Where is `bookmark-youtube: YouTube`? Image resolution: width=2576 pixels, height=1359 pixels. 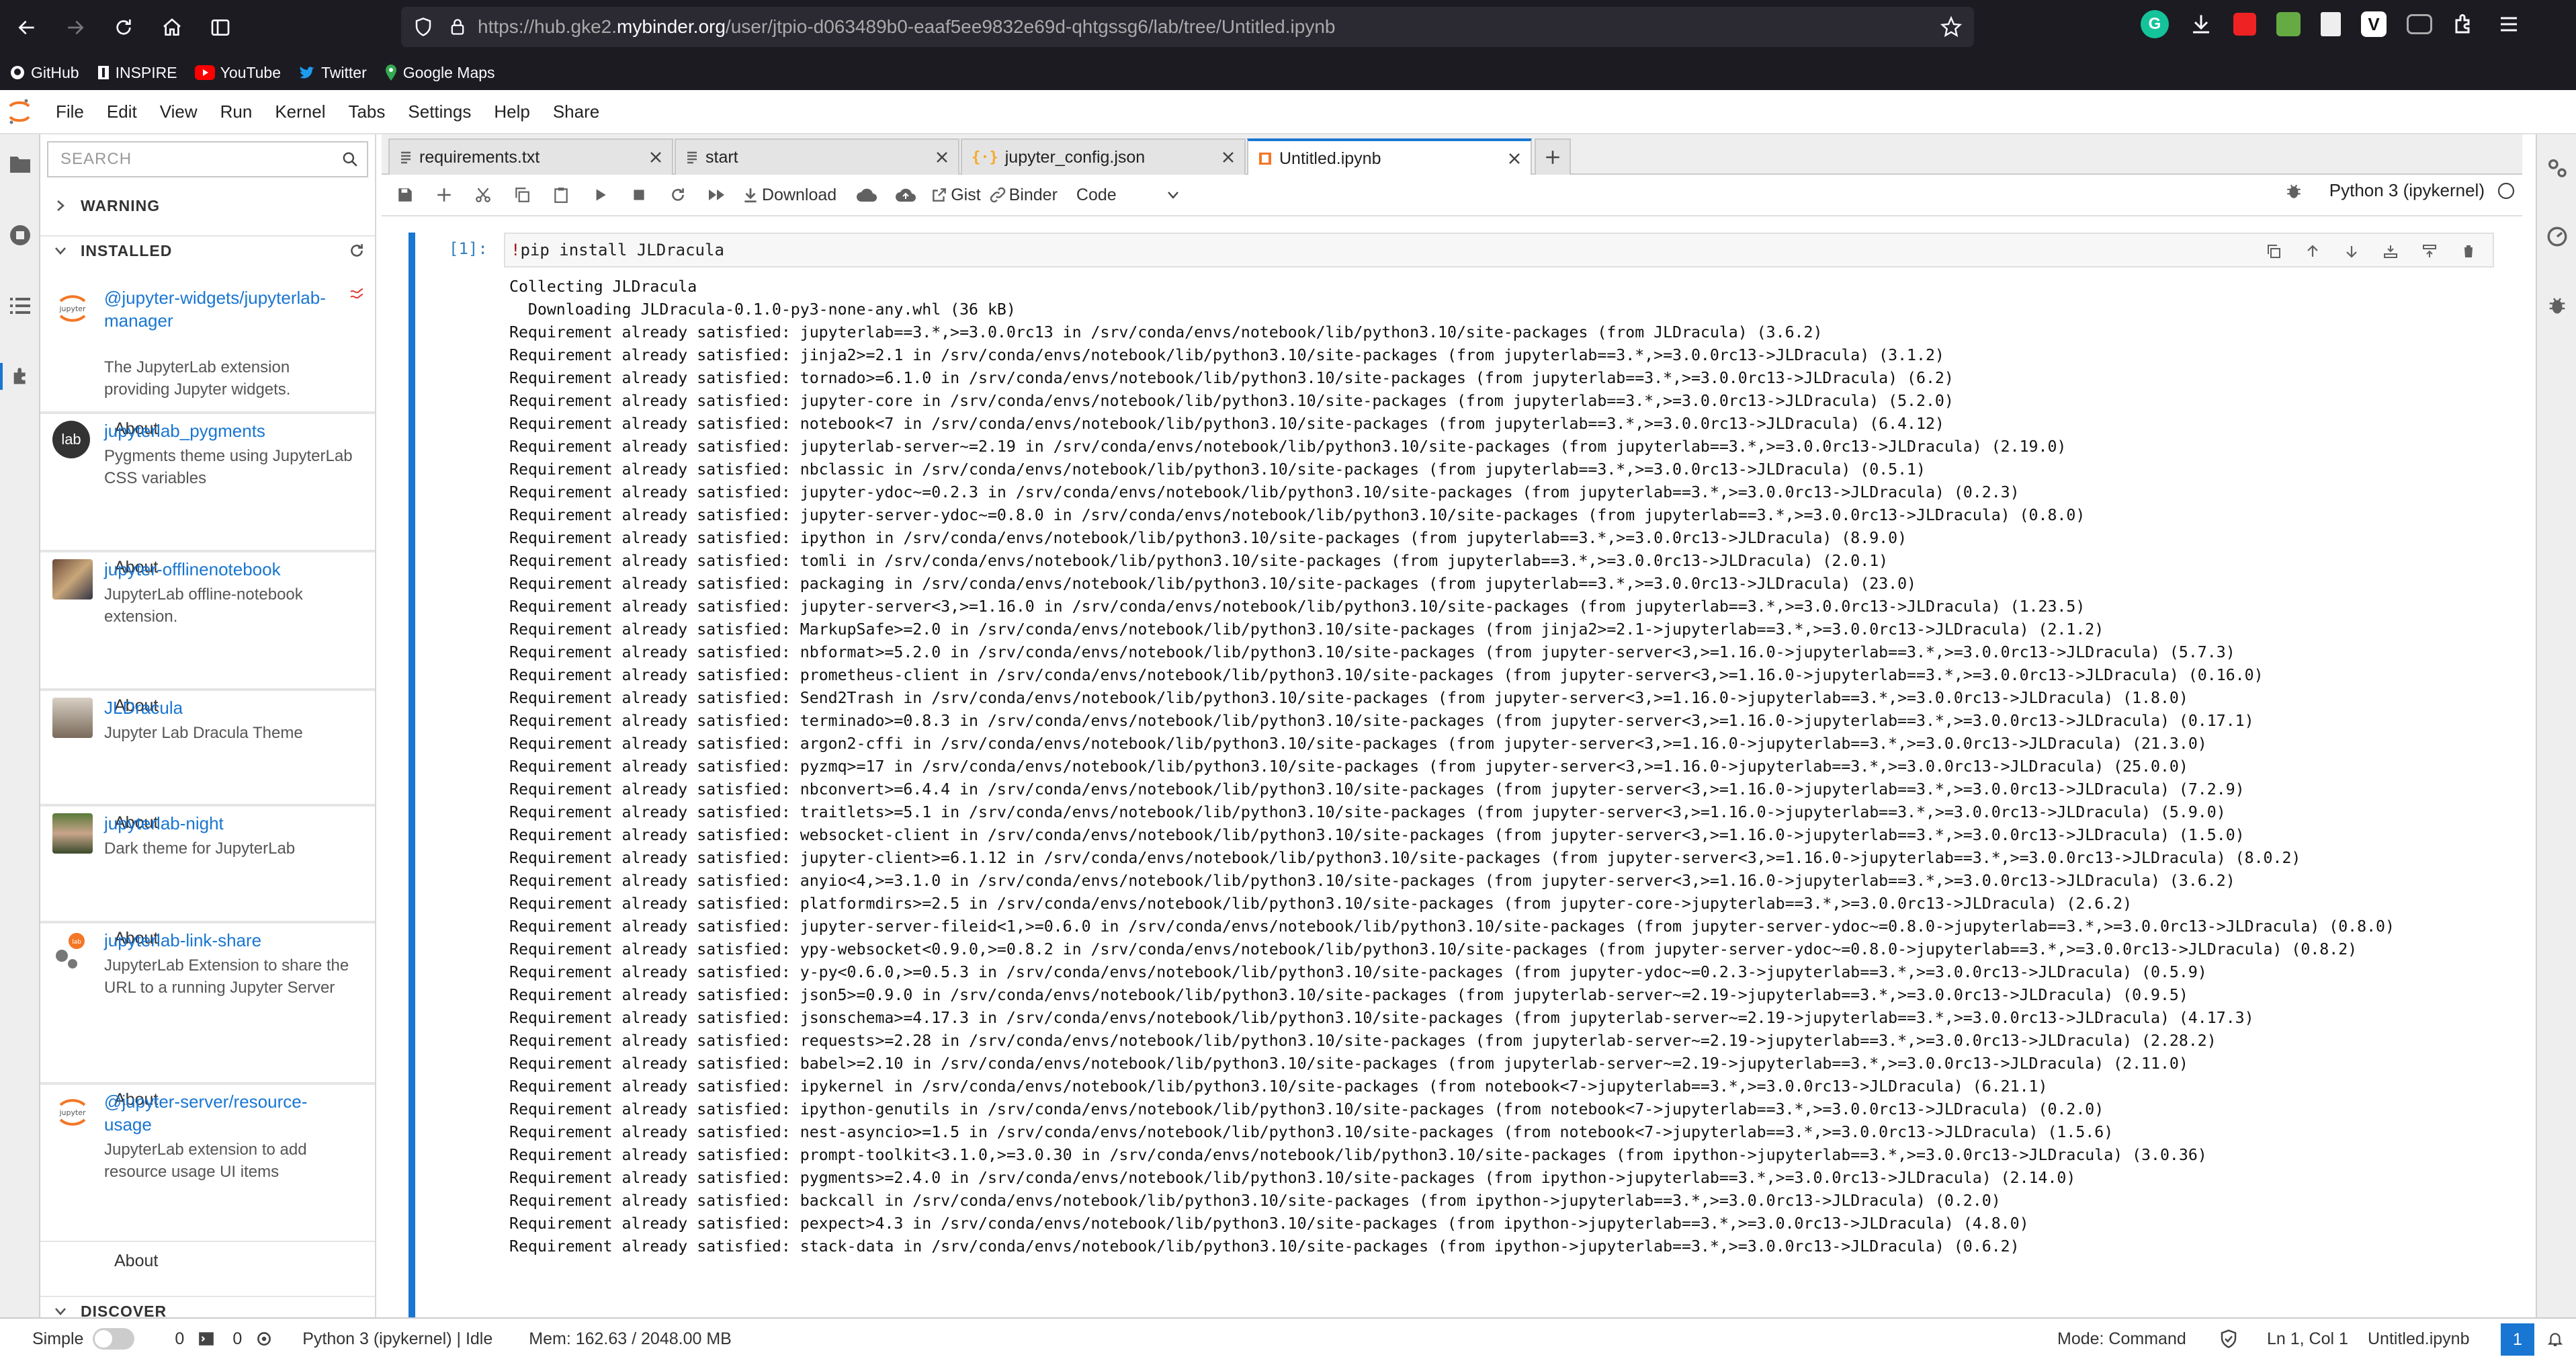
bookmark-youtube: YouTube is located at coordinates (237, 73).